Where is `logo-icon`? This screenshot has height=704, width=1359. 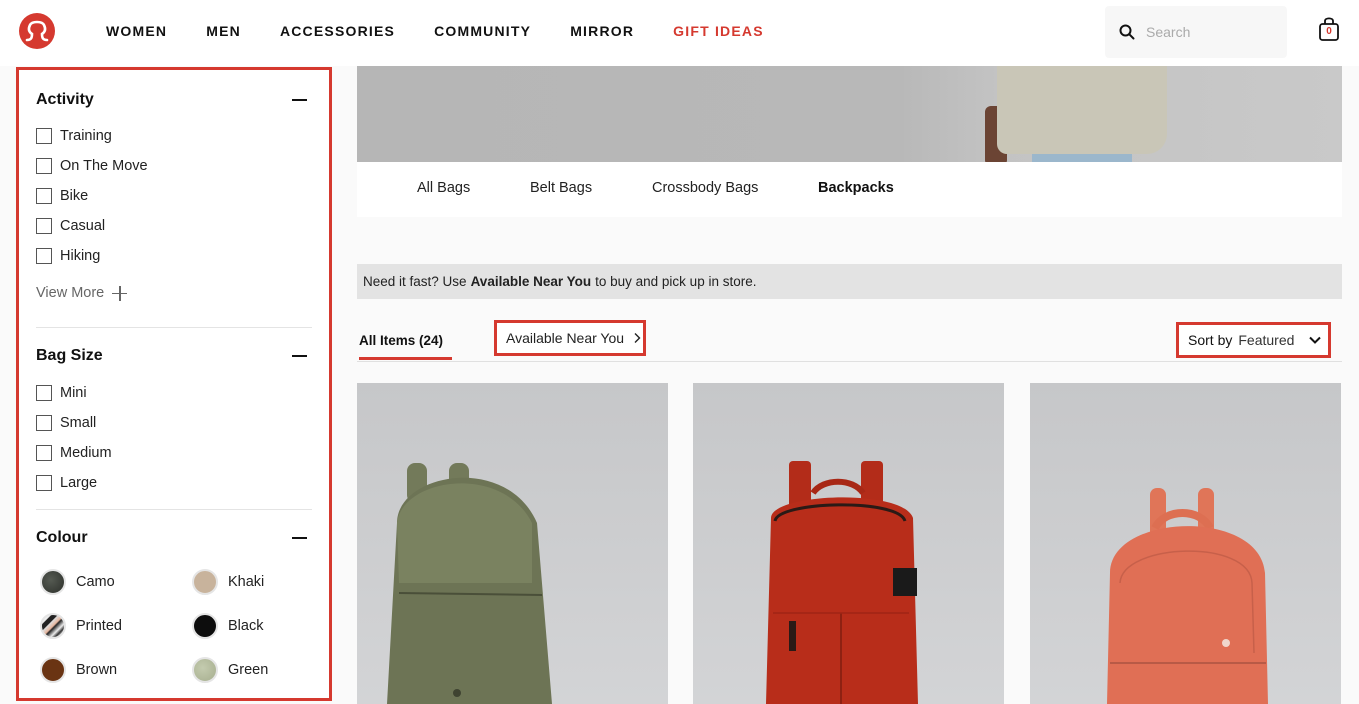
logo-icon is located at coordinates (37, 31).